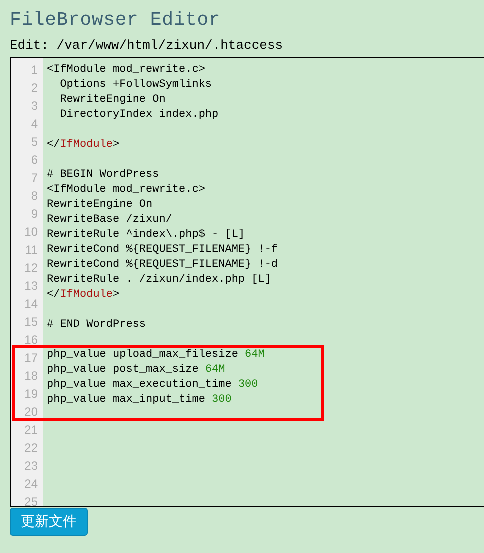  I want to click on line-number: 20, so click(31, 412).